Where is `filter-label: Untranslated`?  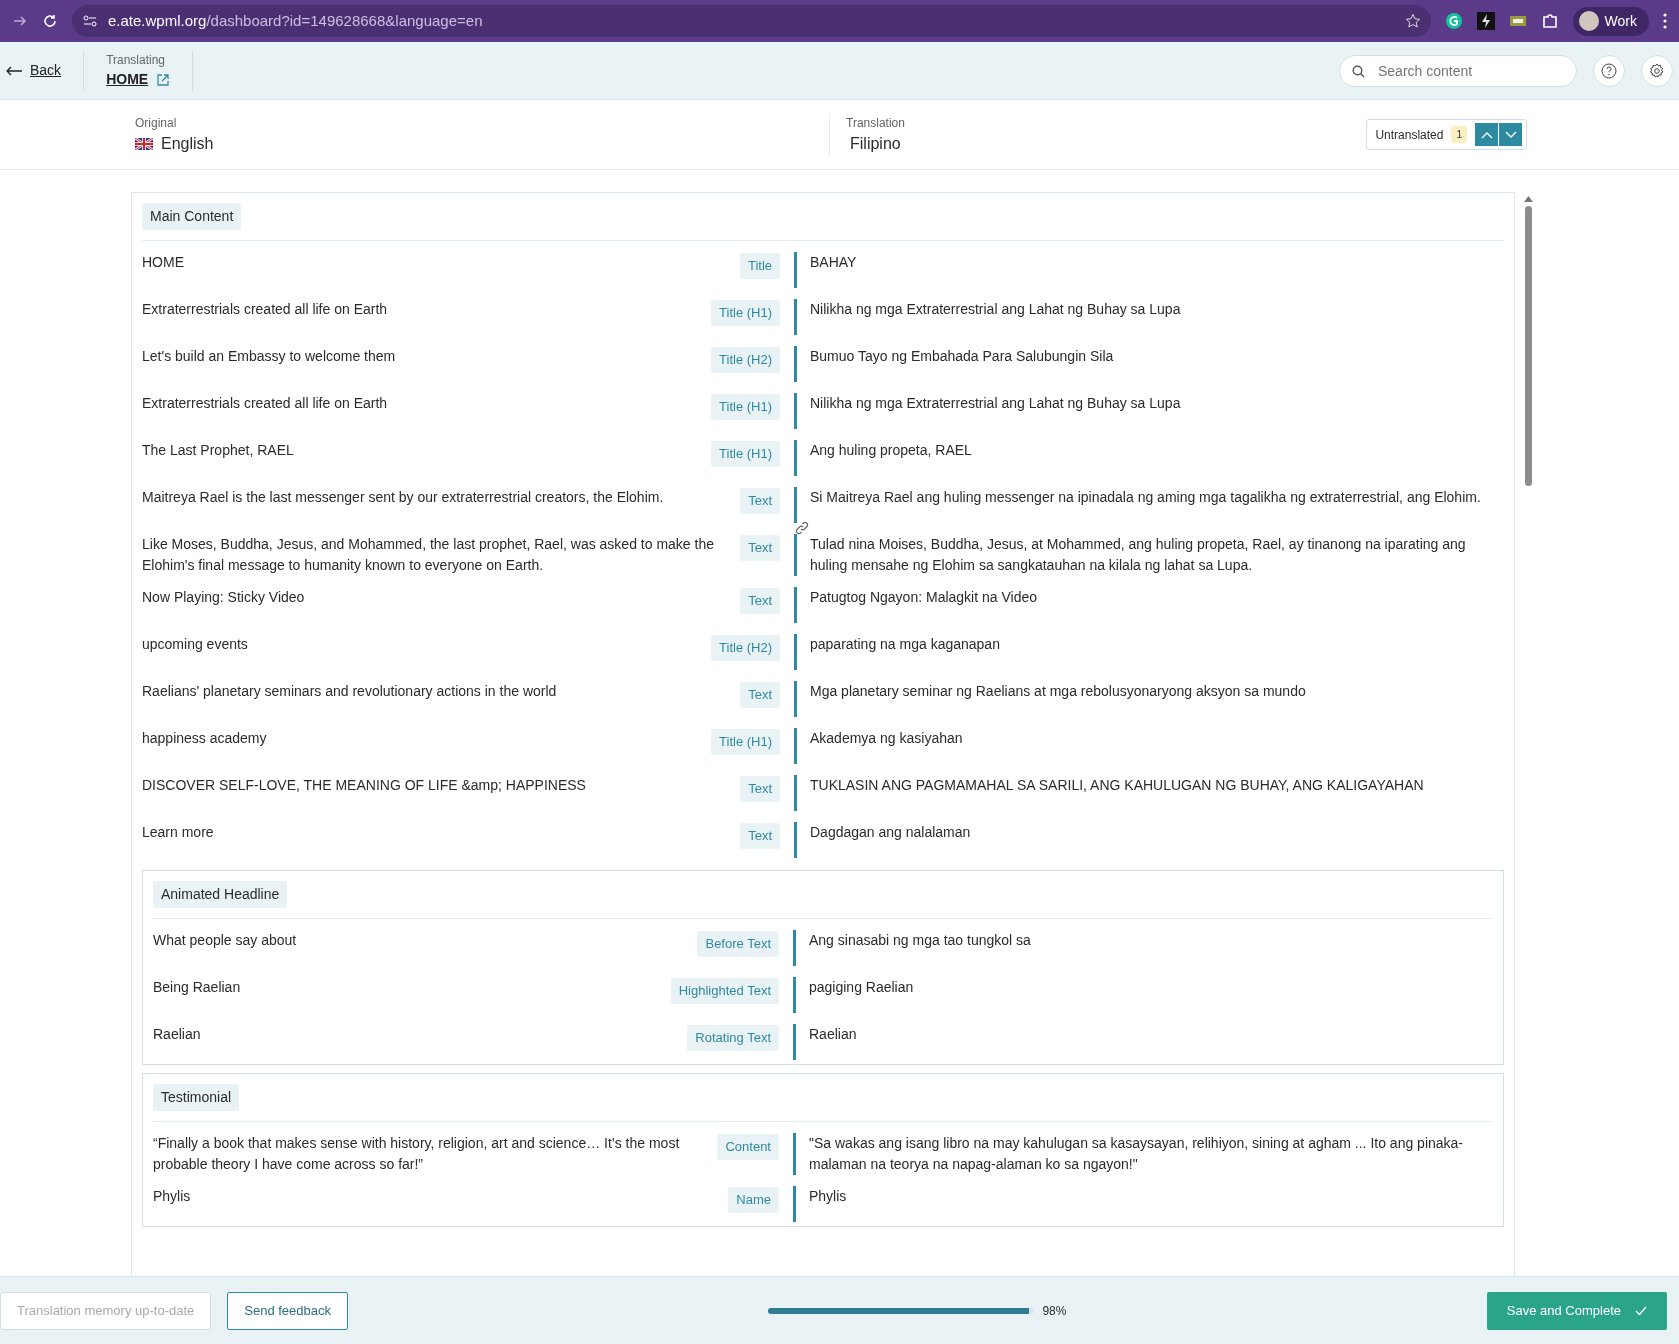 filter-label: Untranslated is located at coordinates (1409, 135).